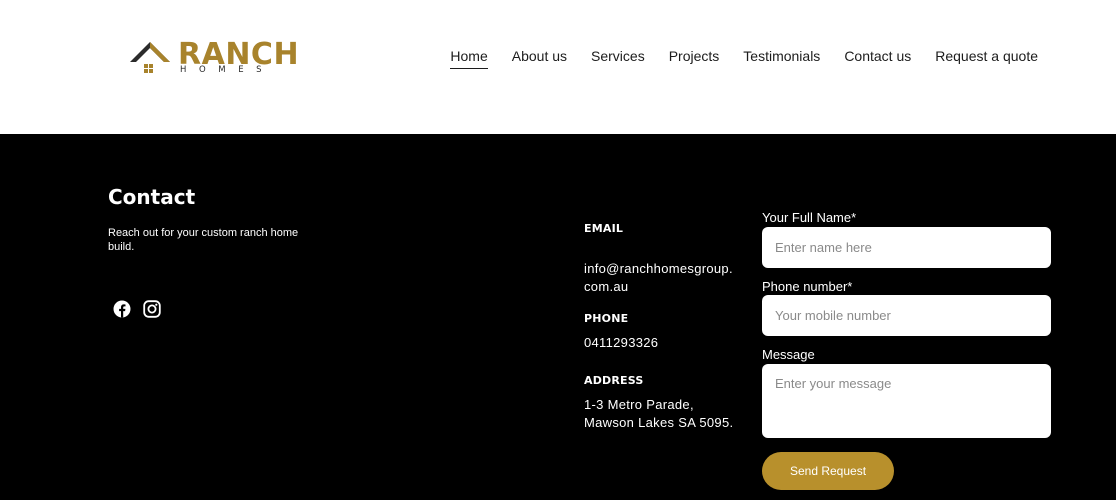 This screenshot has width=1116, height=500. I want to click on instagram-icon, so click(152, 309).